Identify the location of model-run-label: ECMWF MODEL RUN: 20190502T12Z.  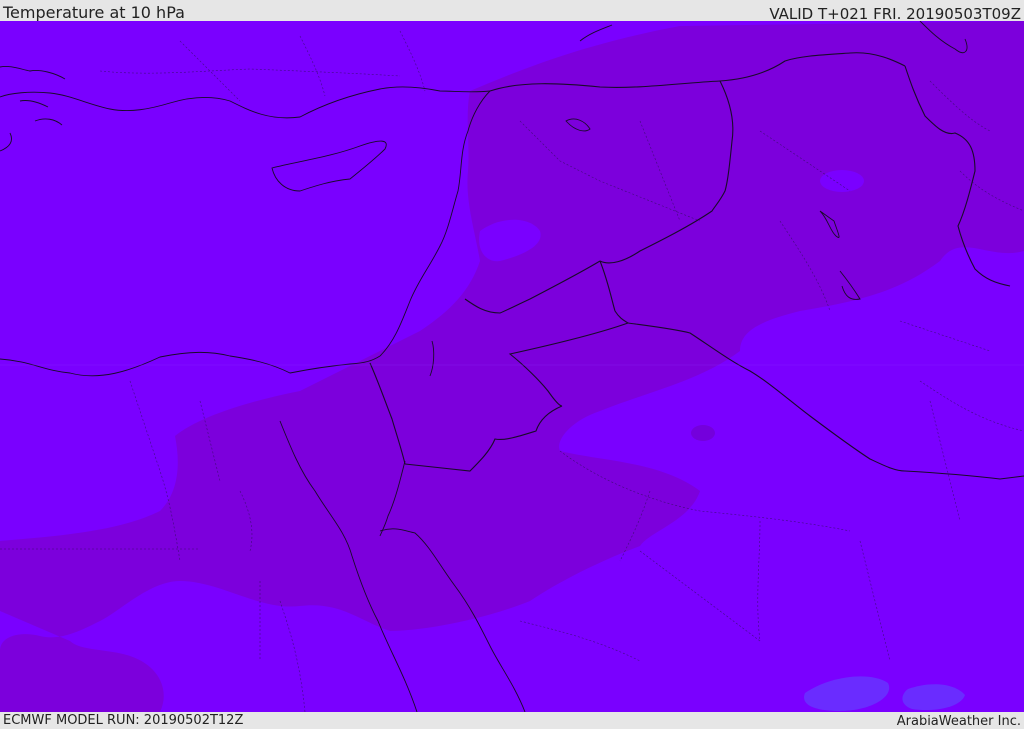
(123, 720).